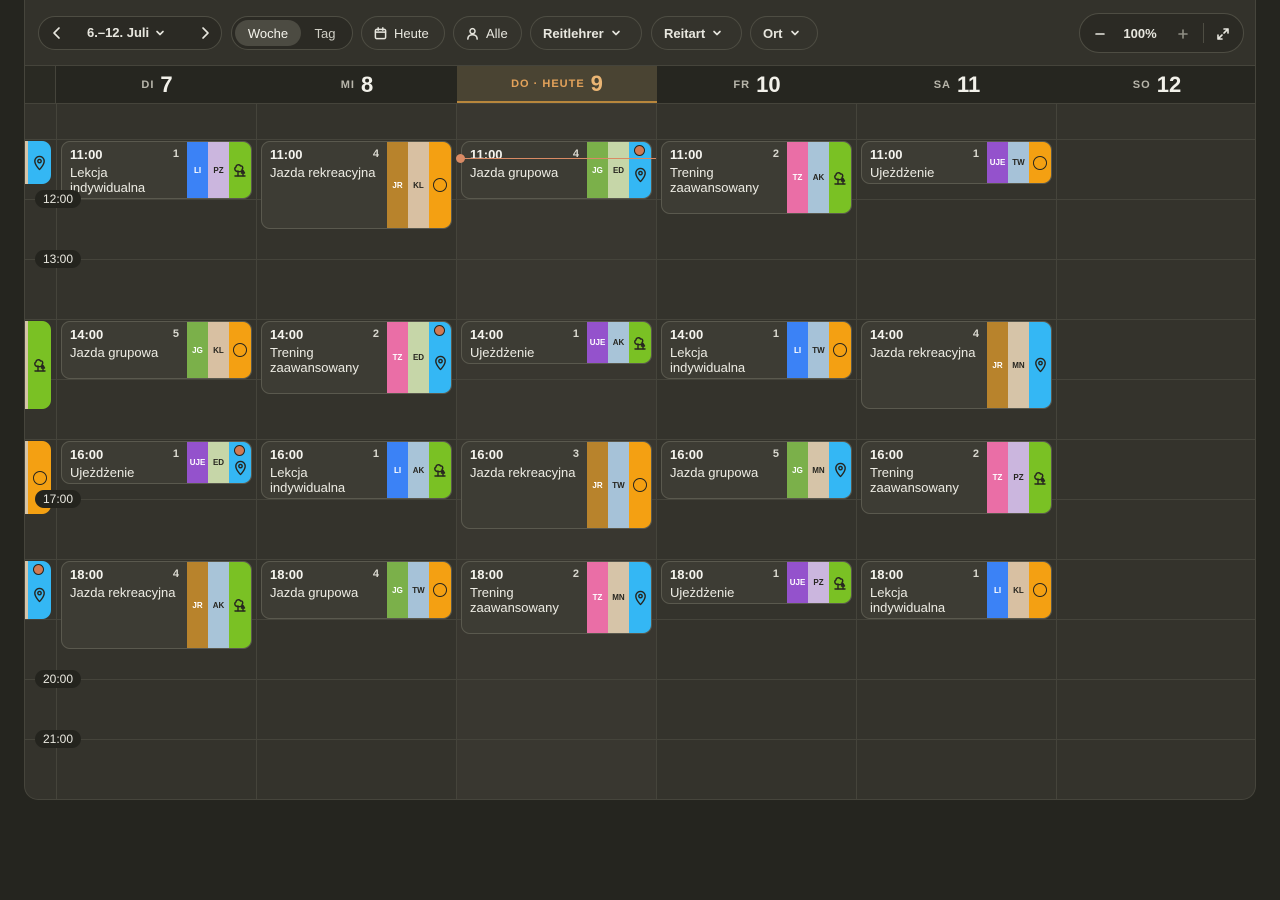  What do you see at coordinates (1223, 34) in the screenshot?
I see `fullscreen-button` at bounding box center [1223, 34].